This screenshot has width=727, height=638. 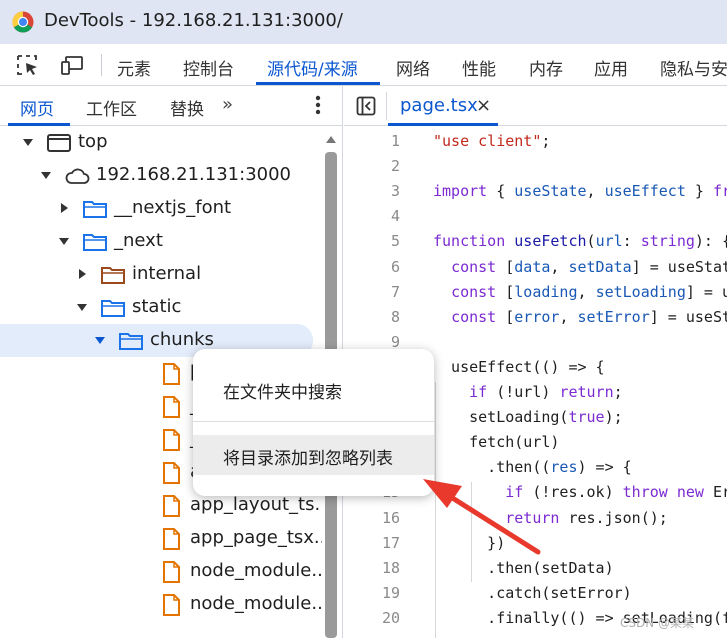 I want to click on line-number: 6, so click(x=372, y=267).